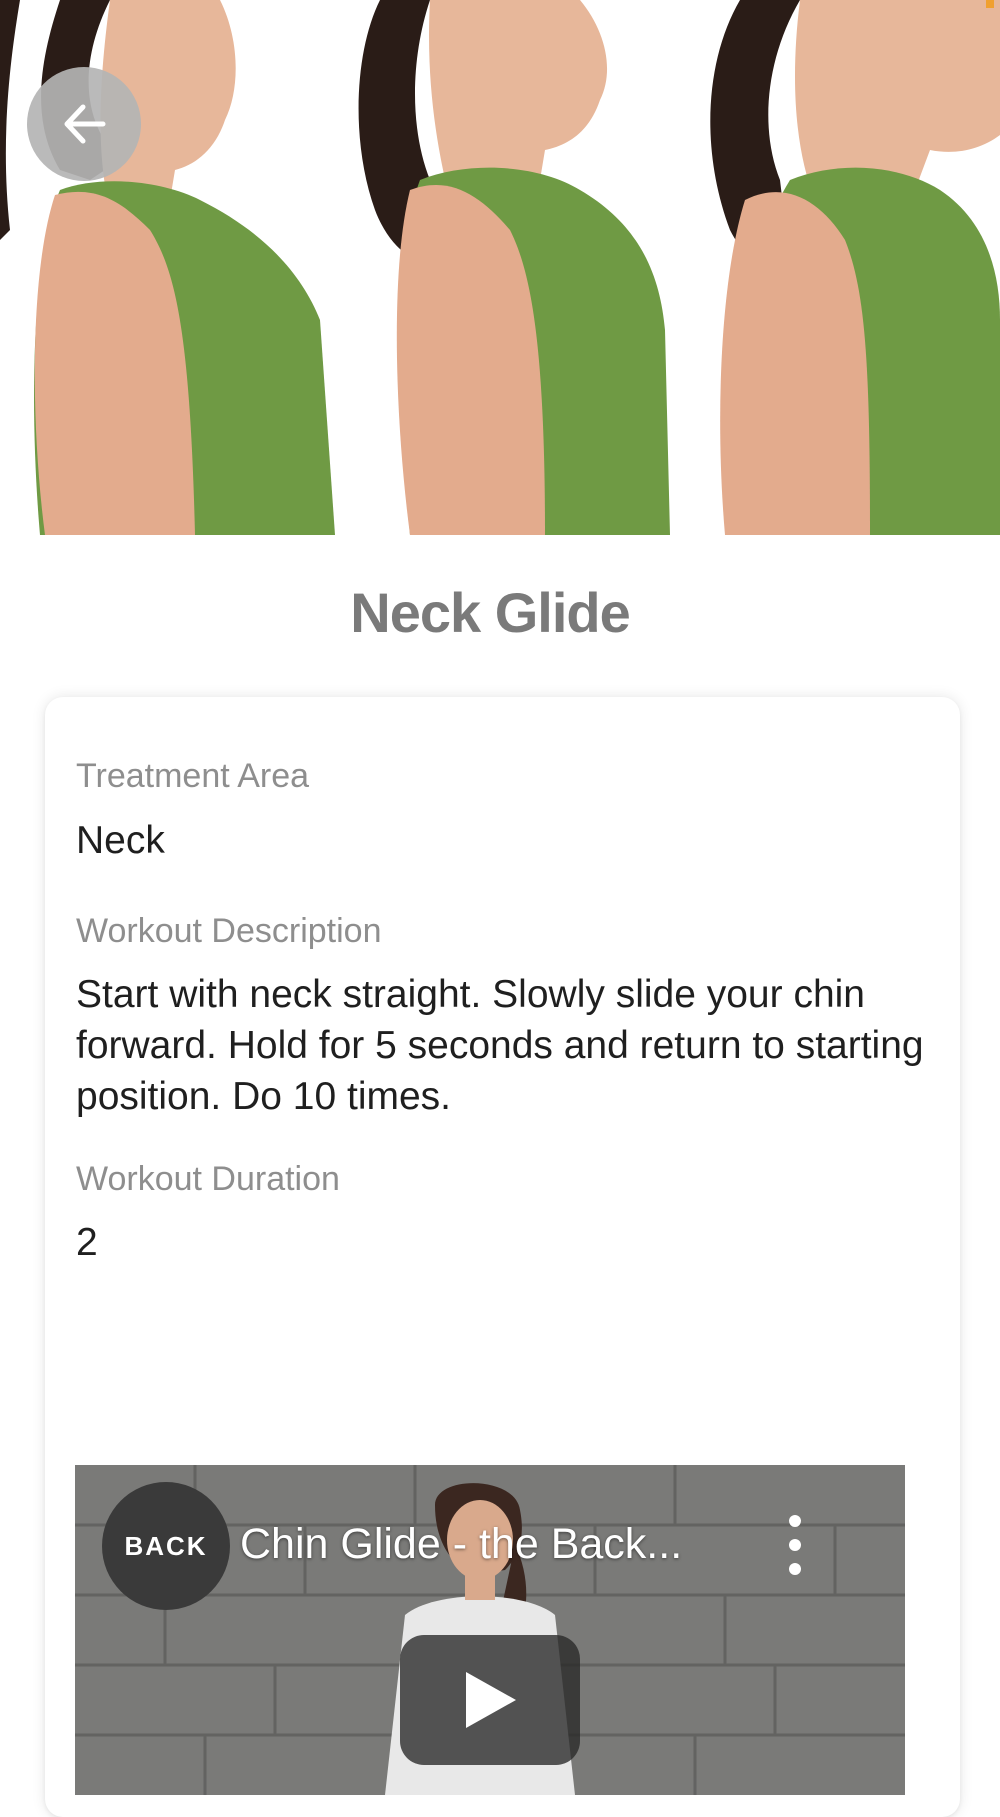 The height and width of the screenshot is (1817, 1000). What do you see at coordinates (229, 931) in the screenshot?
I see `workout-description-label: Workout Description` at bounding box center [229, 931].